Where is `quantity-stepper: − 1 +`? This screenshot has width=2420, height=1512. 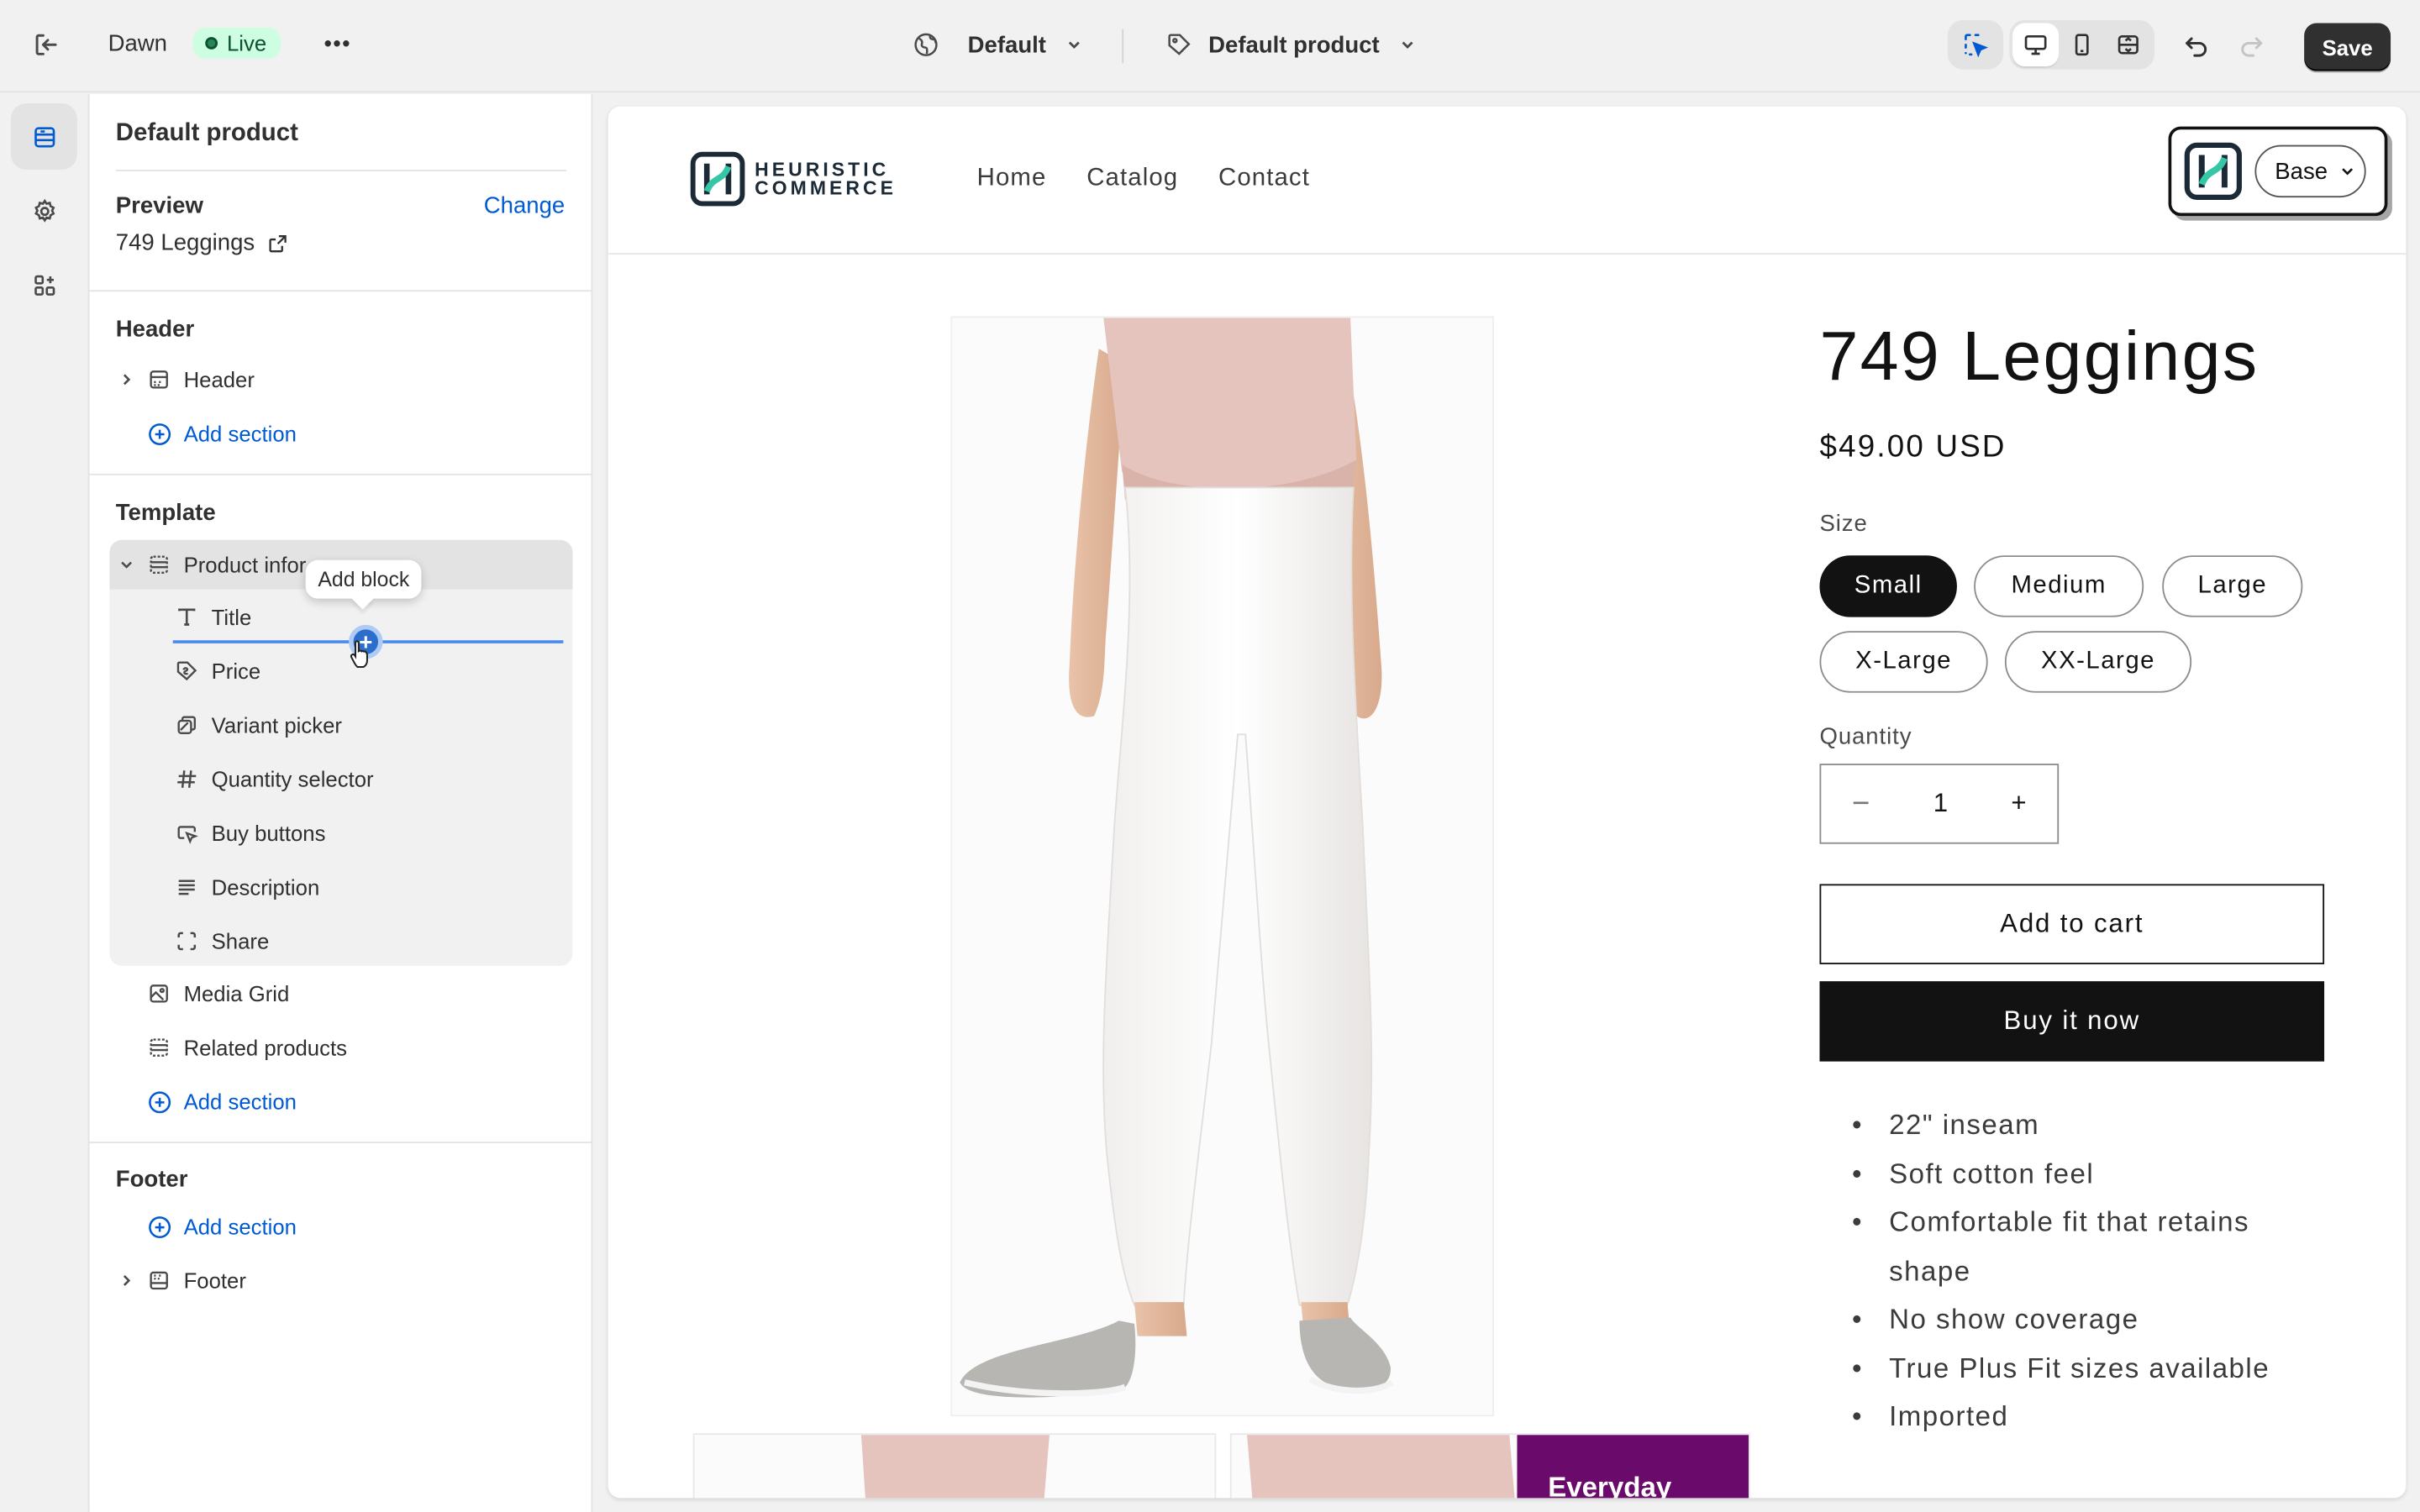 quantity-stepper: − 1 + is located at coordinates (1939, 804).